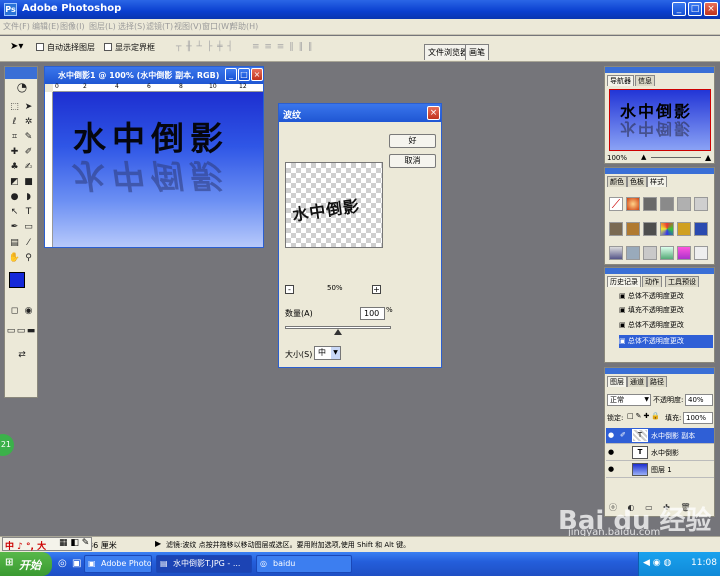 This screenshot has width=720, height=576. Describe the element at coordinates (244, 74) in the screenshot. I see `doc-maximize-button: □` at that location.